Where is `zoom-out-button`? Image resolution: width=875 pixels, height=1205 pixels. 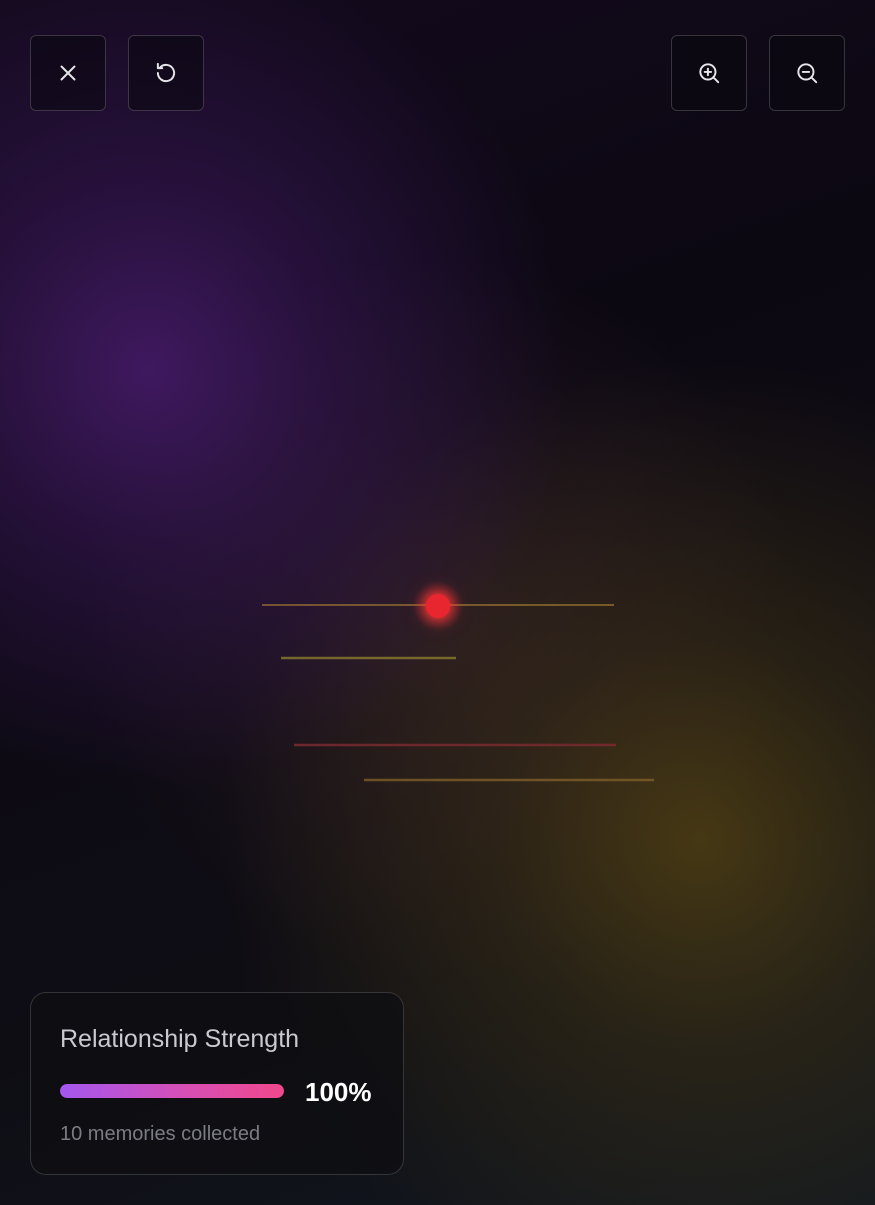
zoom-out-button is located at coordinates (807, 73).